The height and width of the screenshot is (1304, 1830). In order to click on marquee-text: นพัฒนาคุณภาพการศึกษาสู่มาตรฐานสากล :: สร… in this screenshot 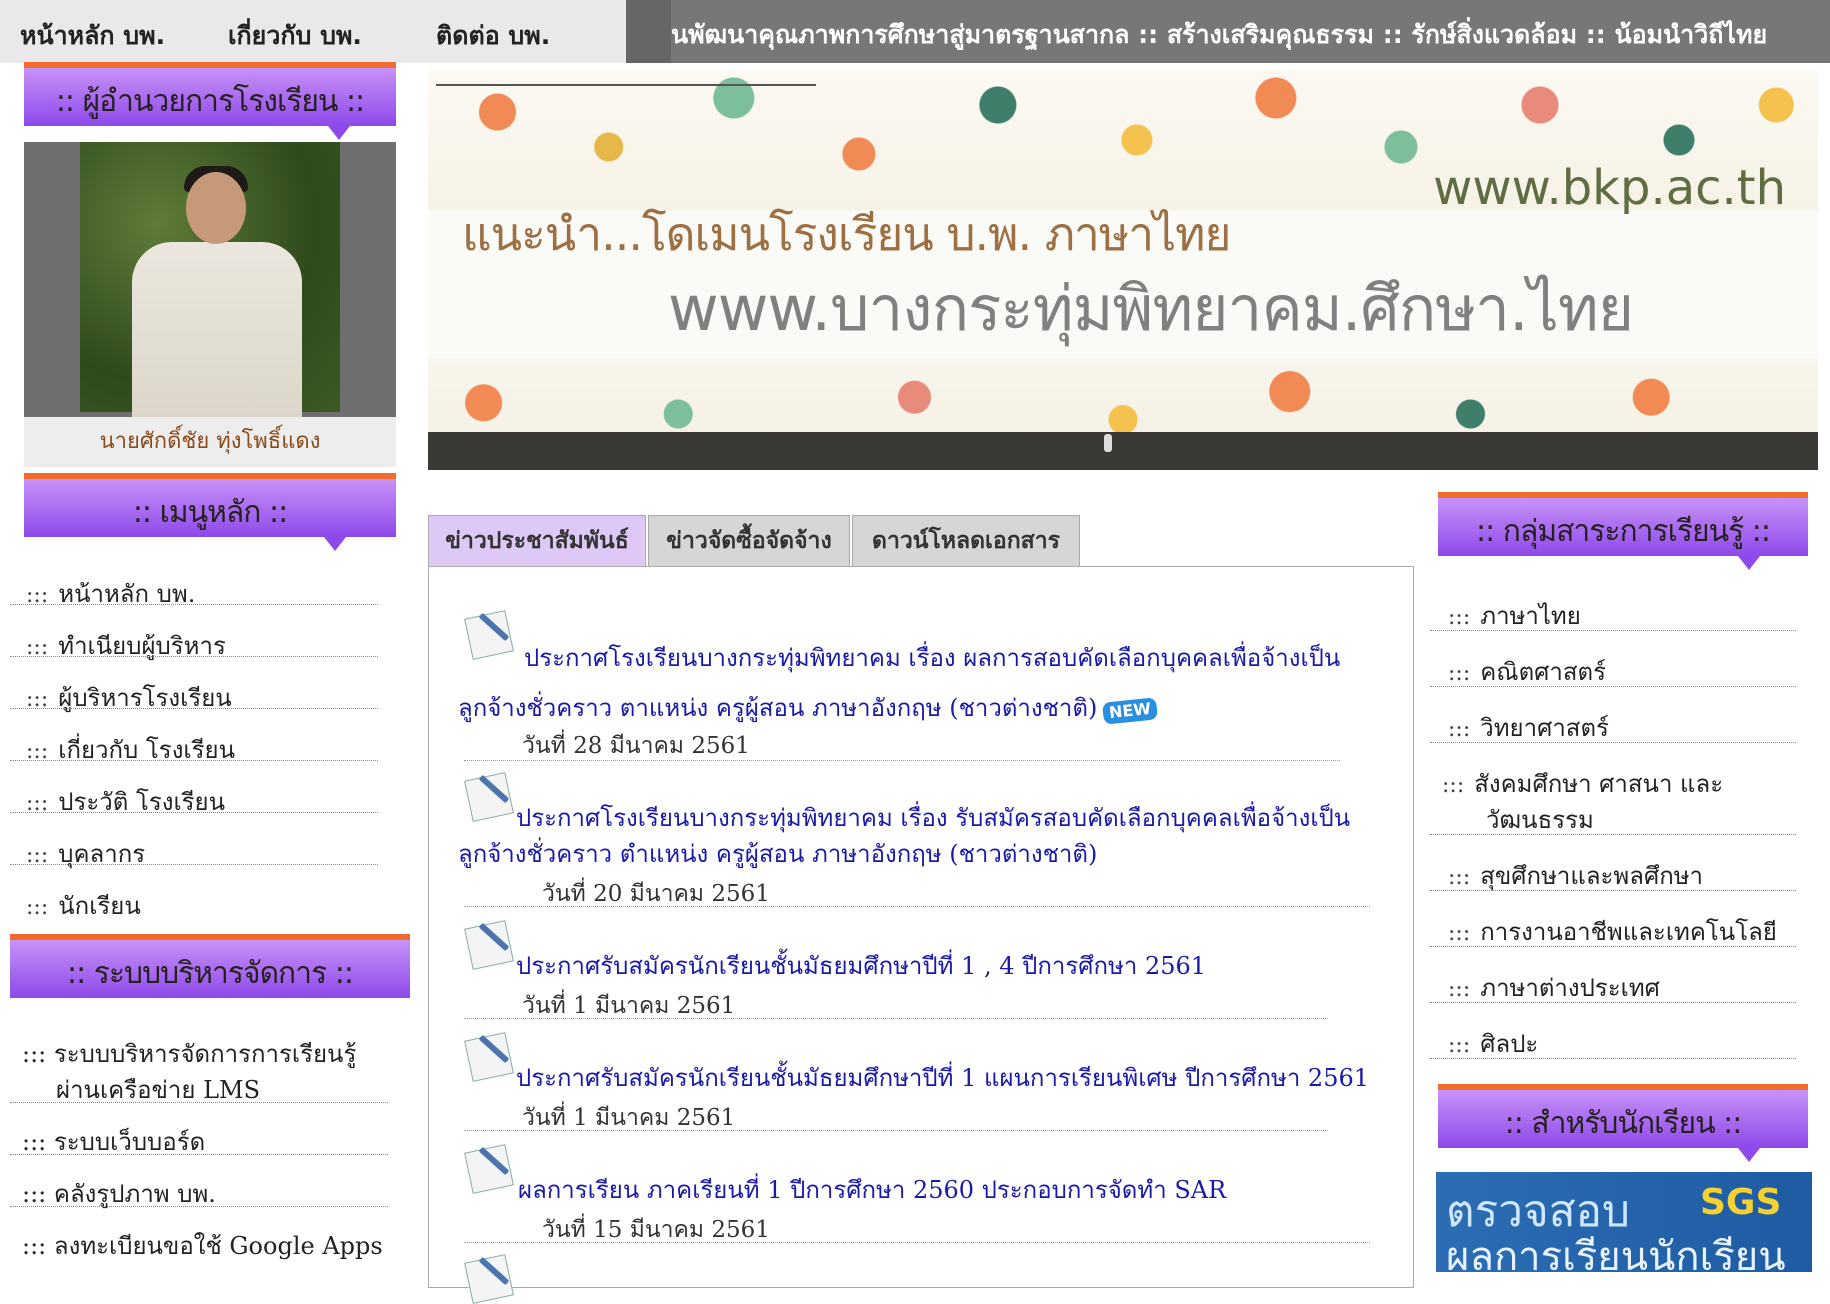, I will do `click(1219, 34)`.